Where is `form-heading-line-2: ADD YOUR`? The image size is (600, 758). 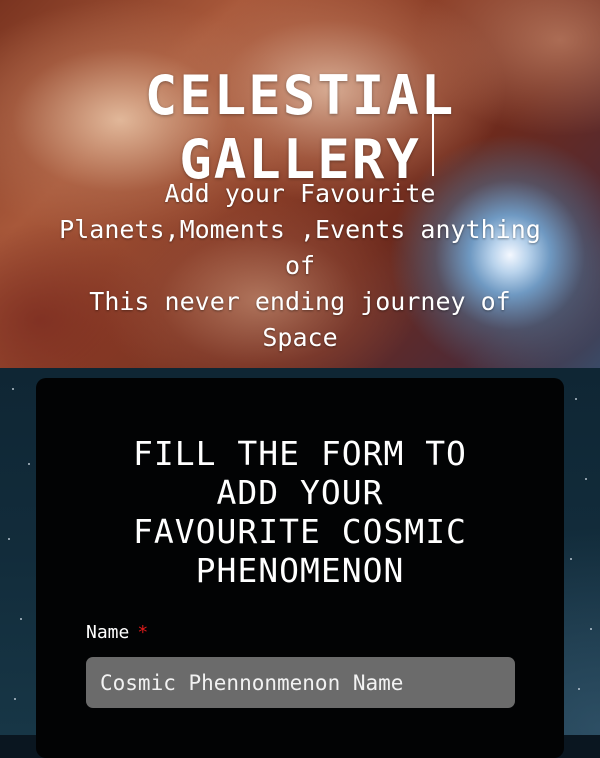 form-heading-line-2: ADD YOUR is located at coordinates (300, 492).